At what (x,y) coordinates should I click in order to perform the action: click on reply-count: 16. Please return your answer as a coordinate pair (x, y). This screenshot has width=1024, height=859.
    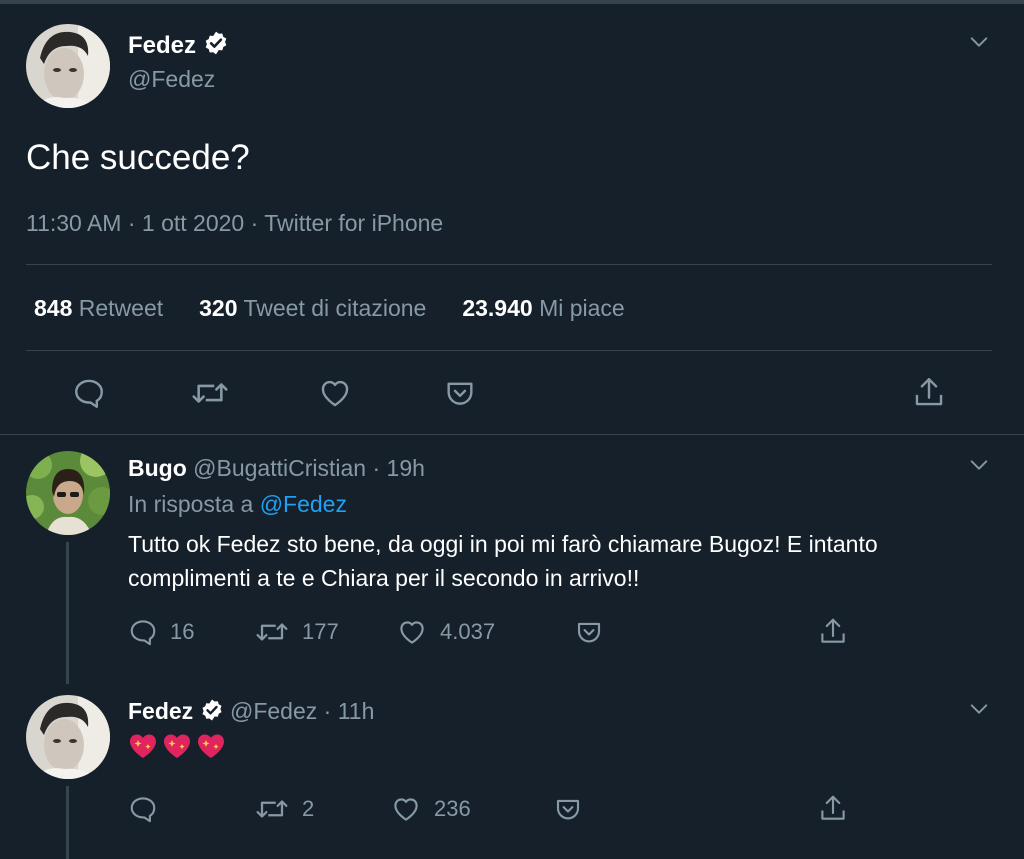
    Looking at the image, I should click on (182, 631).